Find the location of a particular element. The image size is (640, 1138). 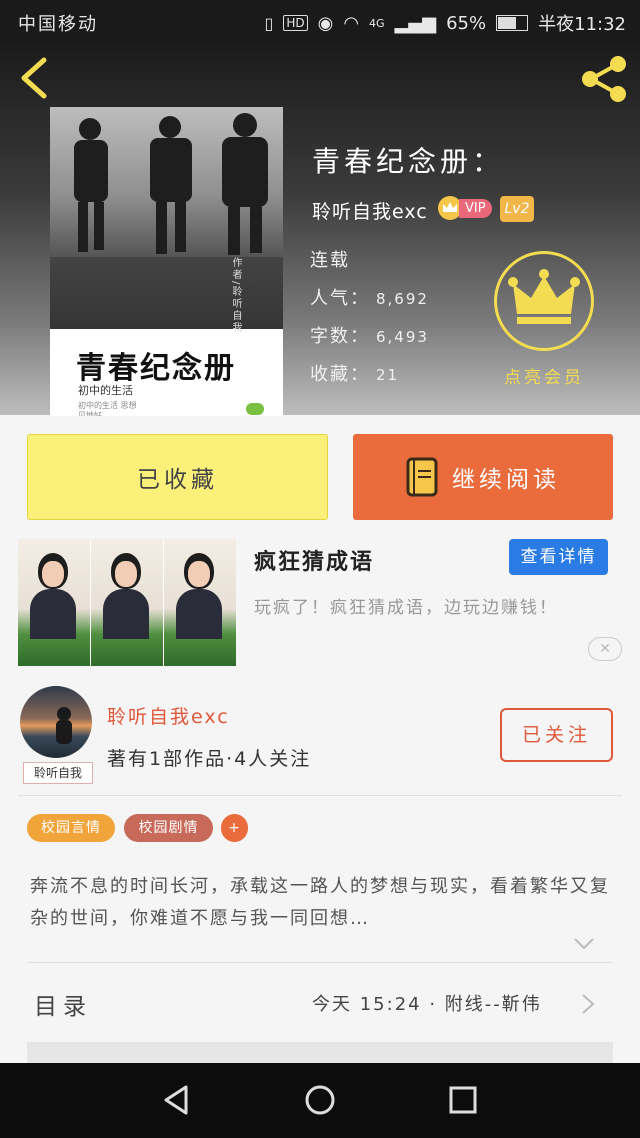

cover-side-text: 作者/聆听自我 is located at coordinates (235, 296).